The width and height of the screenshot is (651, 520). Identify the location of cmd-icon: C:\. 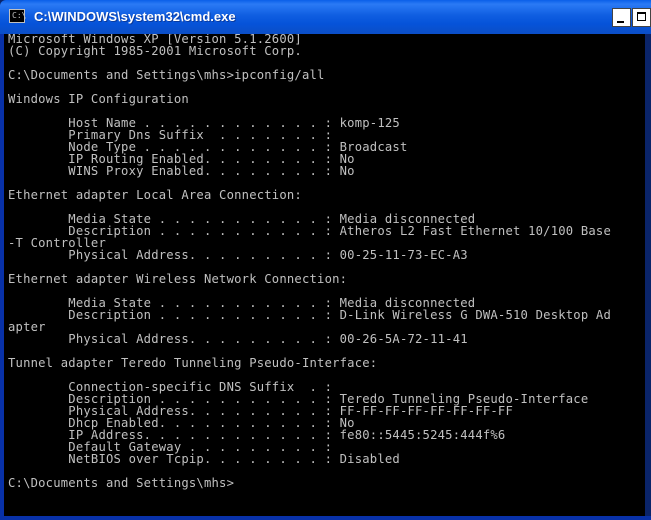
(18, 16).